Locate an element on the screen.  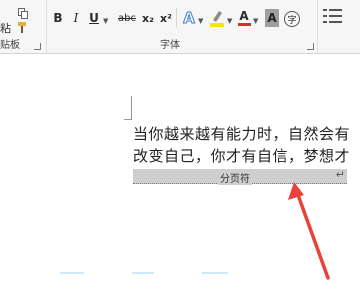
highlighter-icon is located at coordinates (217, 19).